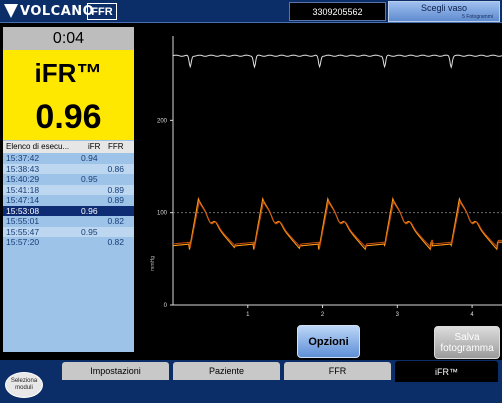 The height and width of the screenshot is (403, 502). Describe the element at coordinates (166, 306) in the screenshot. I see `y-tick-label: 0` at that location.